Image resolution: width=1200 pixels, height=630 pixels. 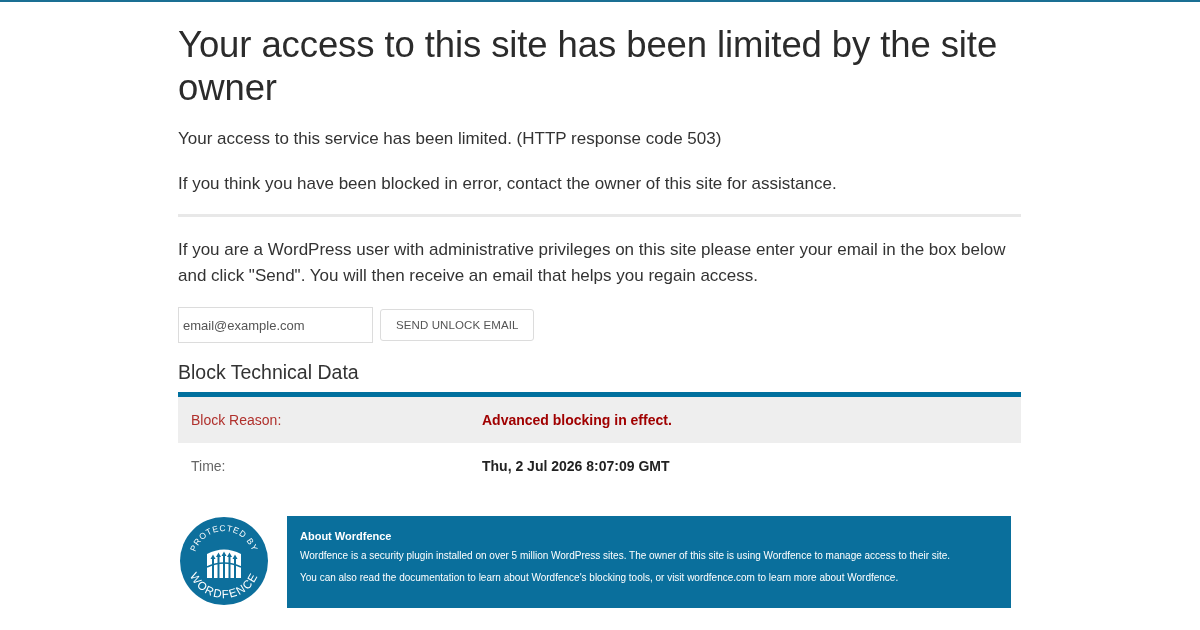 What do you see at coordinates (208, 466) in the screenshot?
I see `row-label: Time:` at bounding box center [208, 466].